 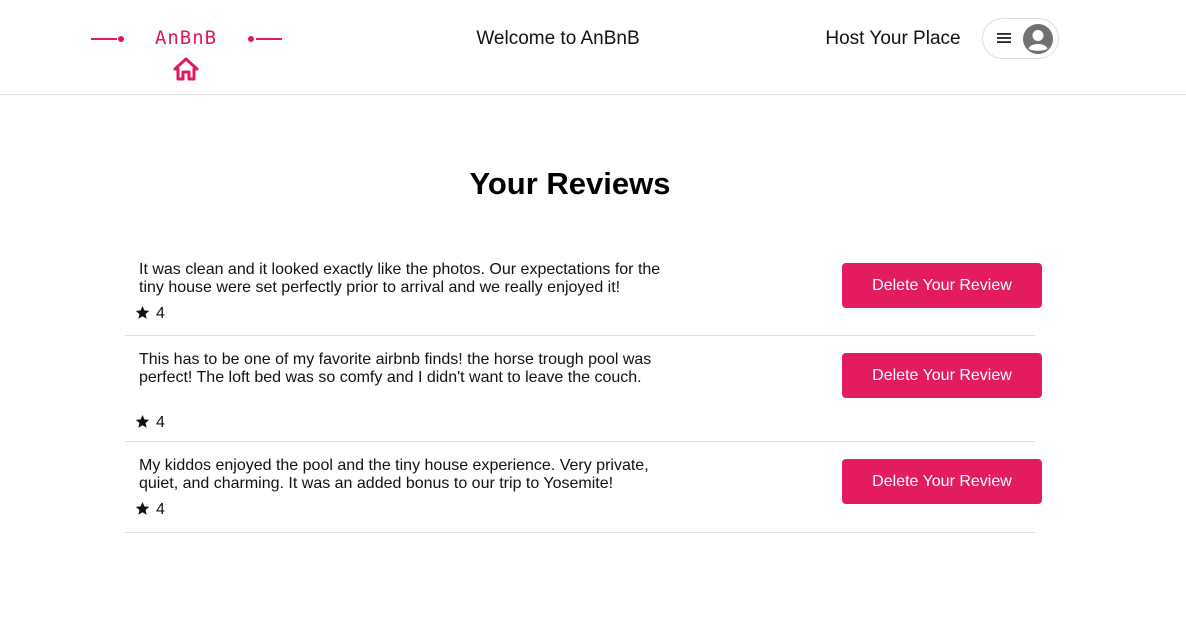 What do you see at coordinates (269, 39) in the screenshot?
I see `logo-line-right` at bounding box center [269, 39].